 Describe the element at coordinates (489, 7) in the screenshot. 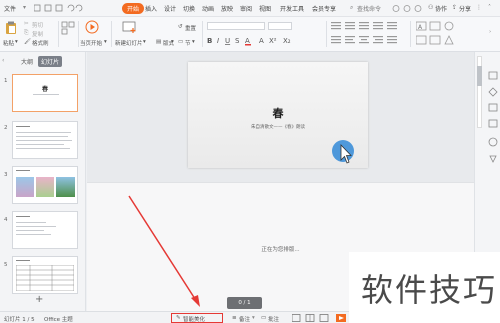

I see `collapse-ribbon-icon: ˄` at that location.